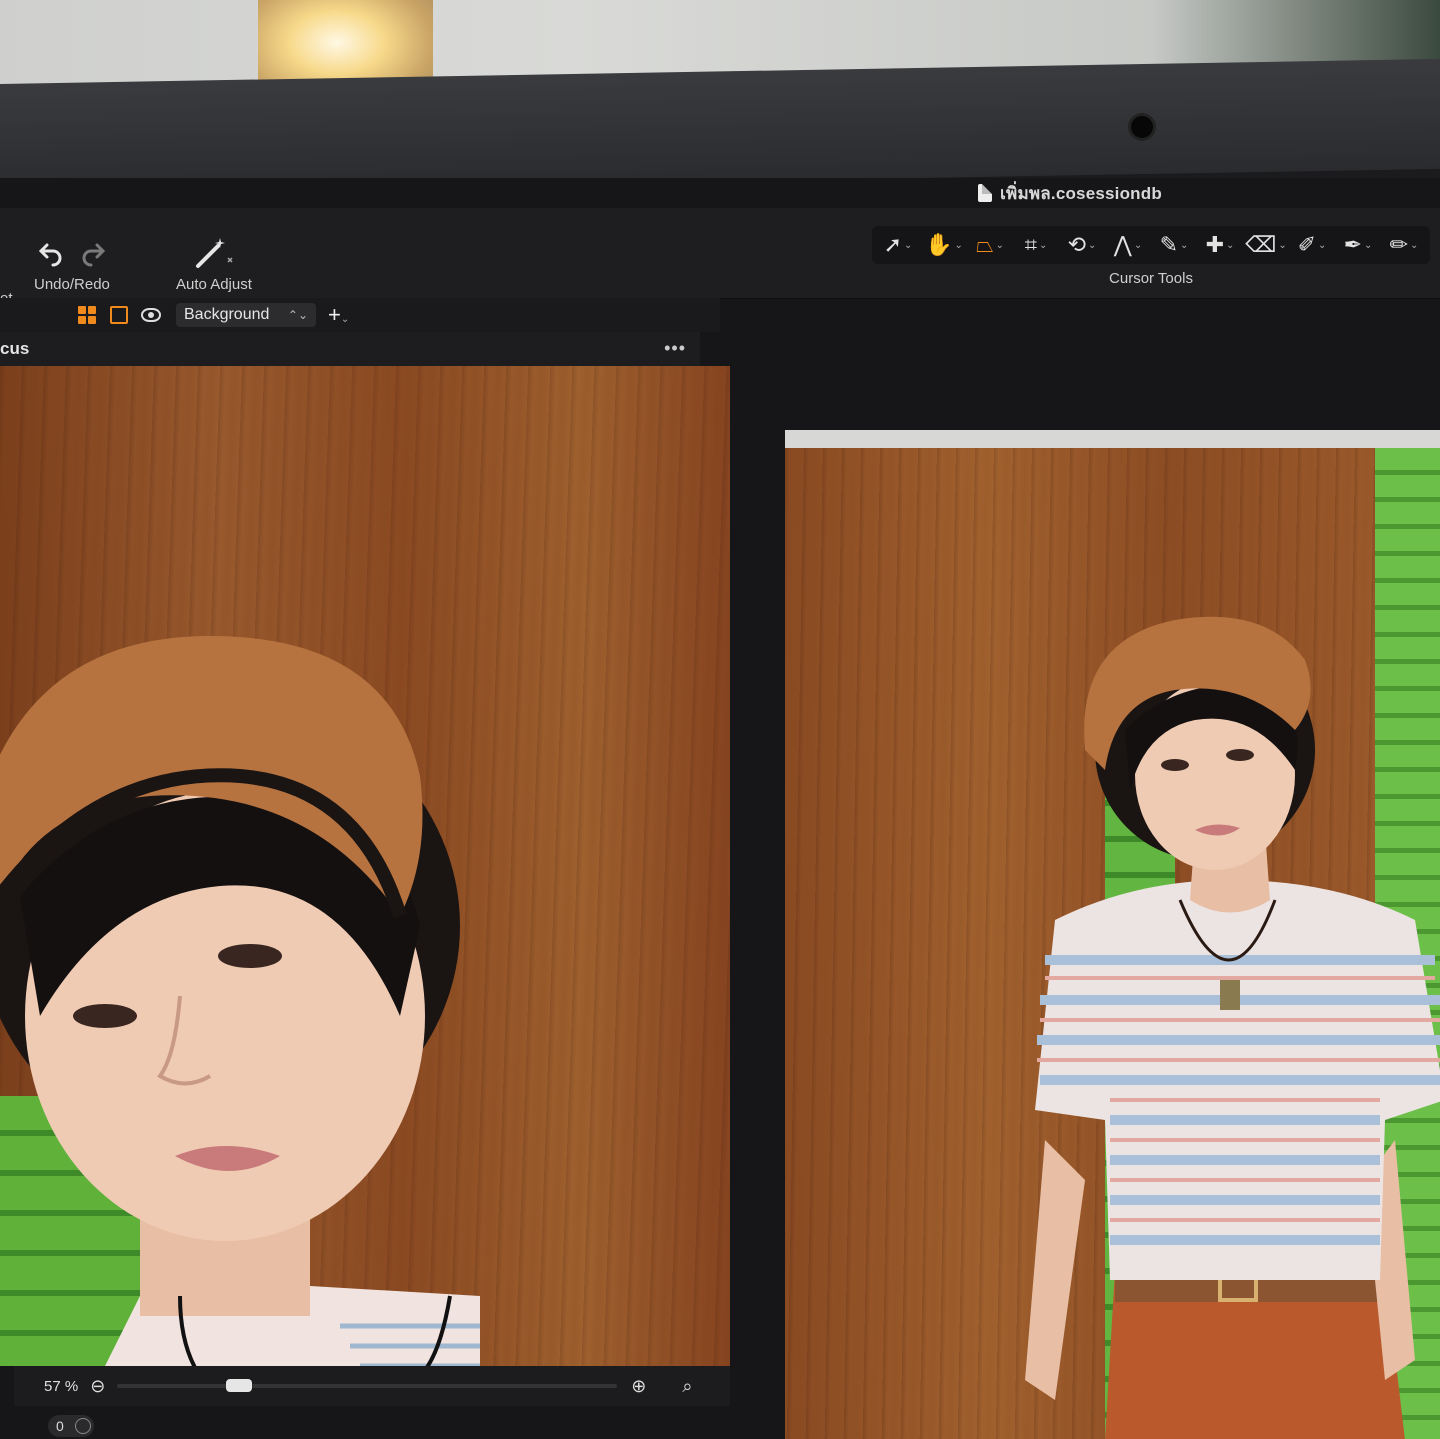  I want to click on keystone-tool-button: ⋀ ⌄, so click(1128, 245).